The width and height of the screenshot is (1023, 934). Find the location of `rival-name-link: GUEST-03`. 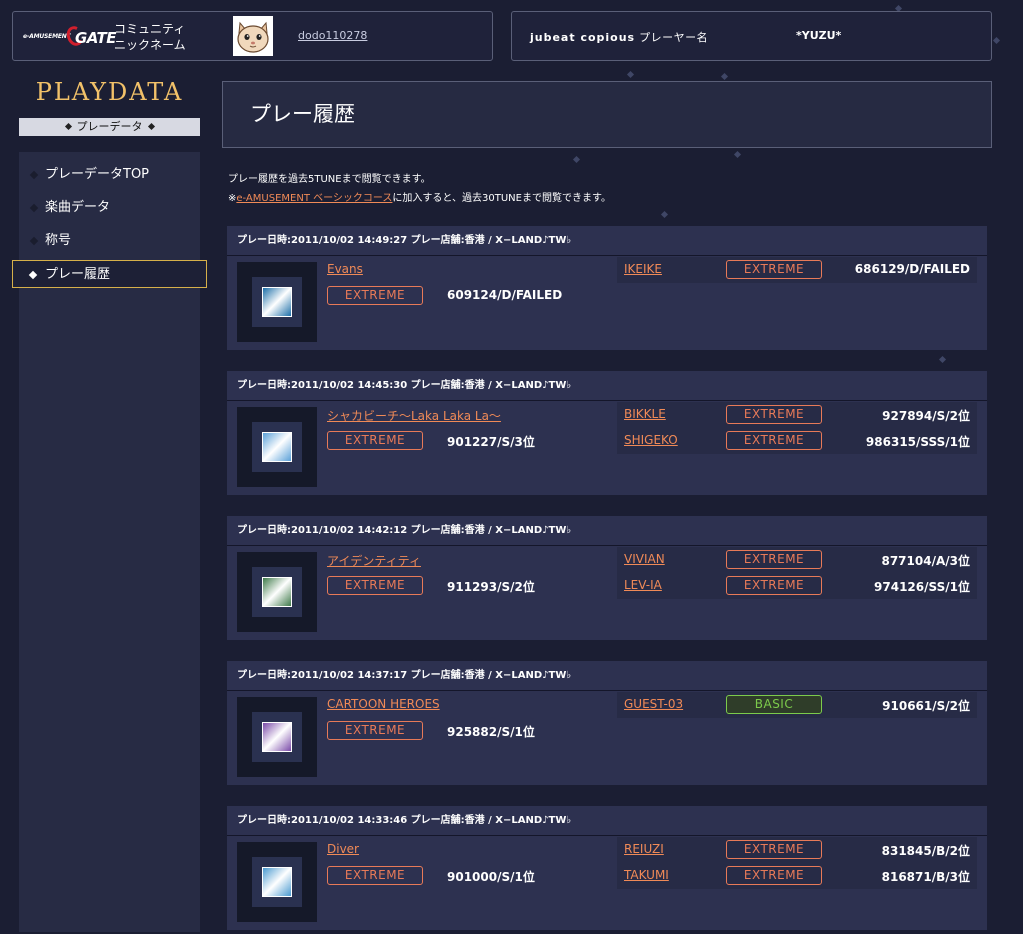

rival-name-link: GUEST-03 is located at coordinates (653, 704).